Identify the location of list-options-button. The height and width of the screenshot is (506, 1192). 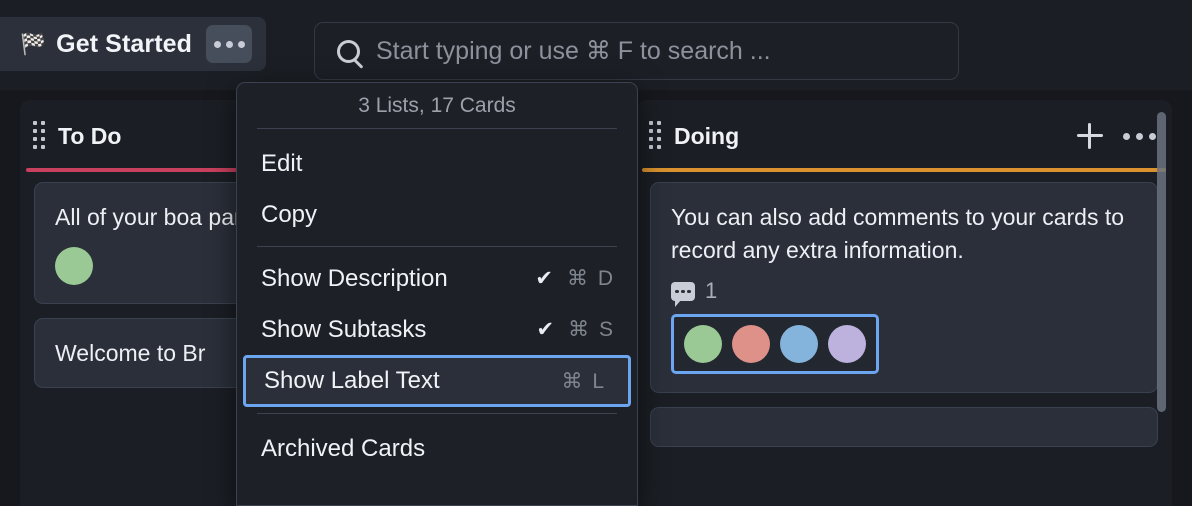
(1139, 136).